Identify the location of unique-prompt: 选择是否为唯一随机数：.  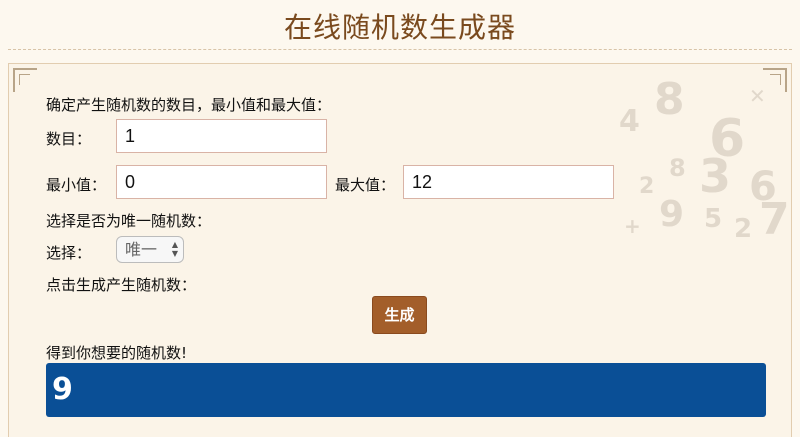
(129, 221).